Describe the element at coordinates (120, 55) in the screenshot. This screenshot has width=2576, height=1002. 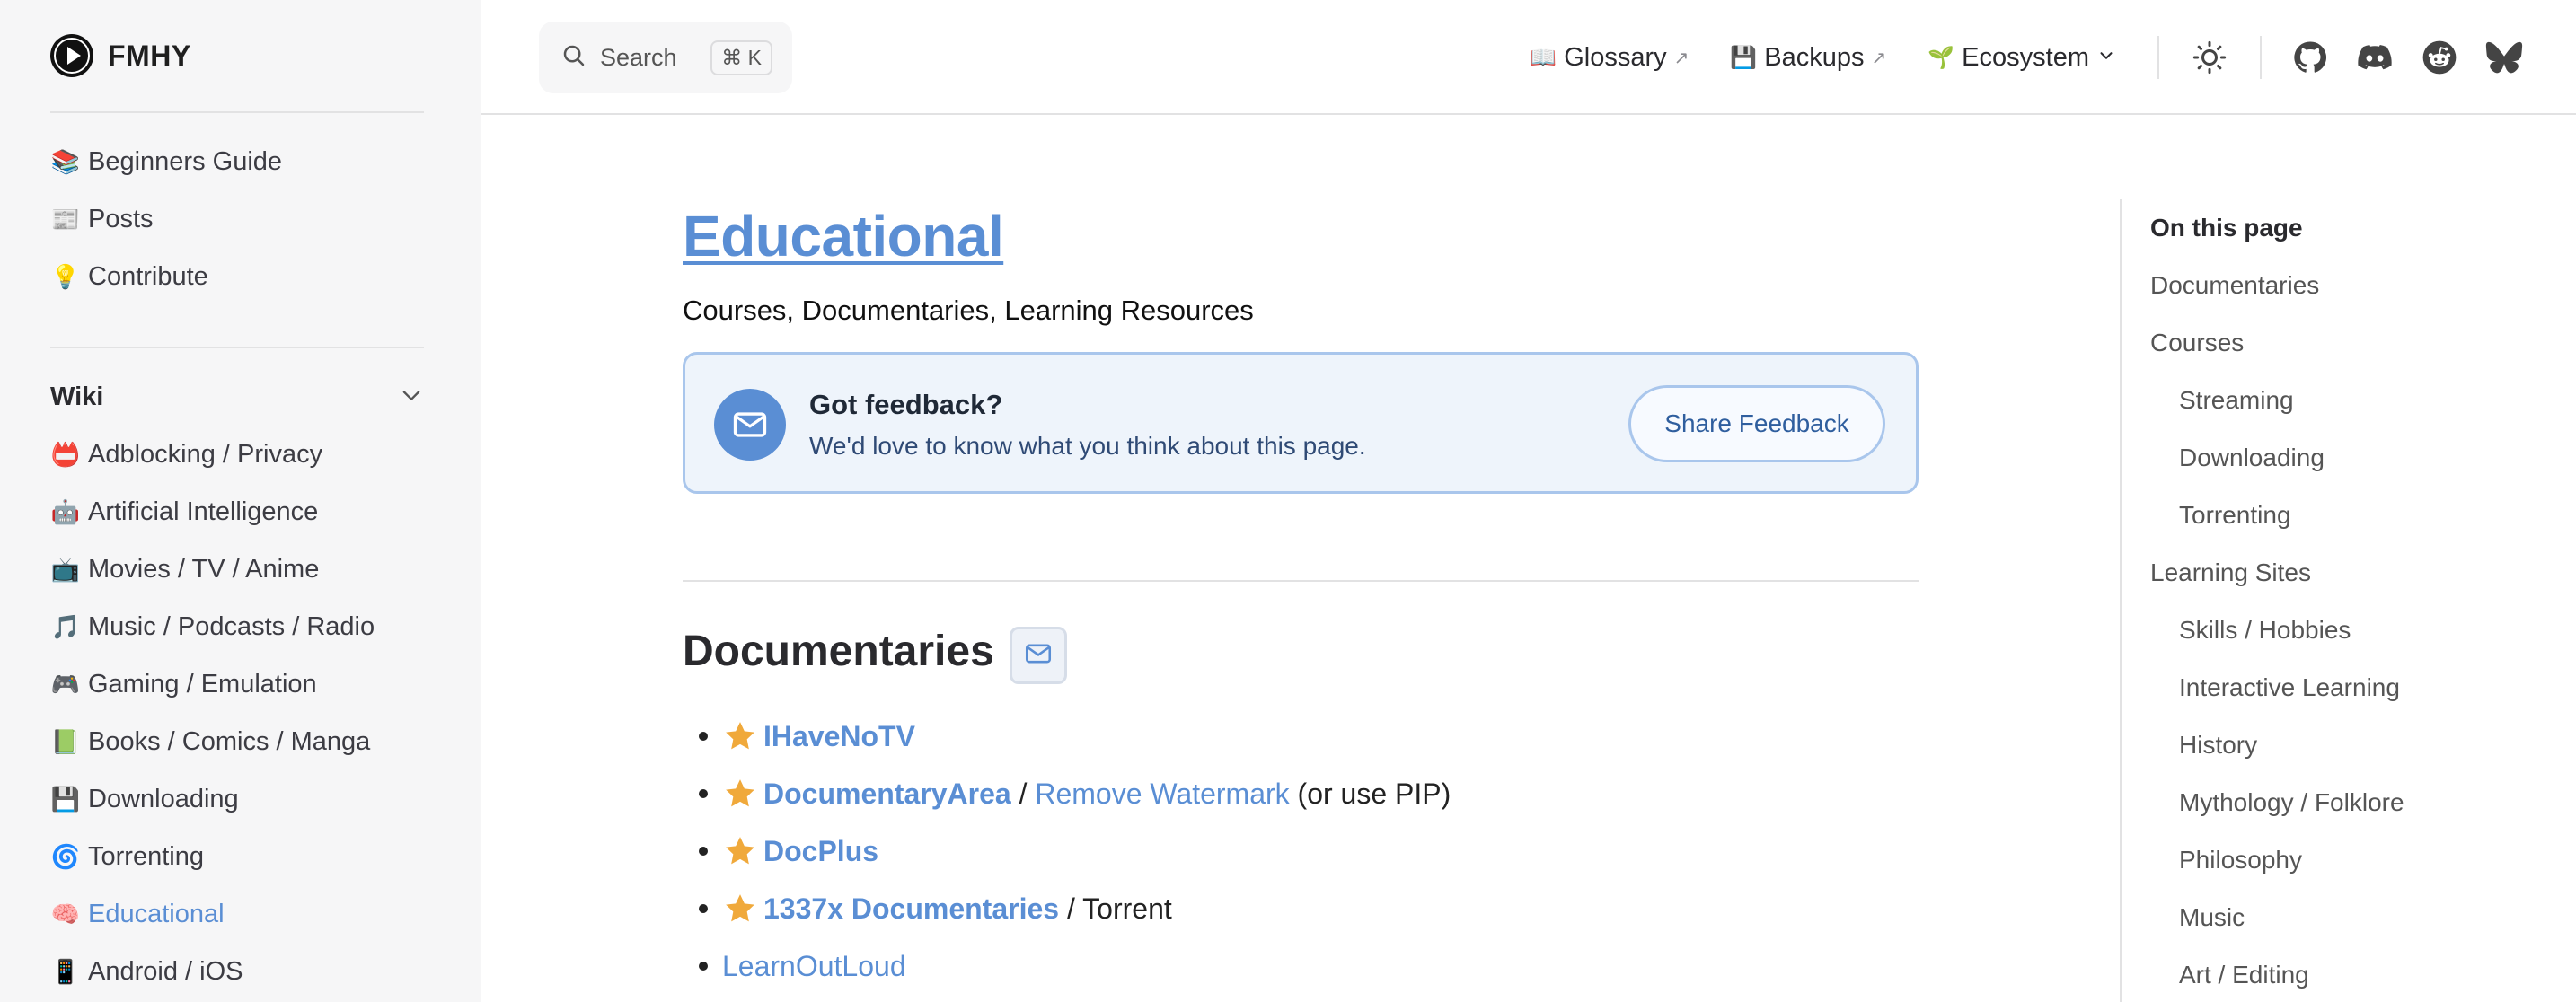
I see `brand: FMHY` at that location.